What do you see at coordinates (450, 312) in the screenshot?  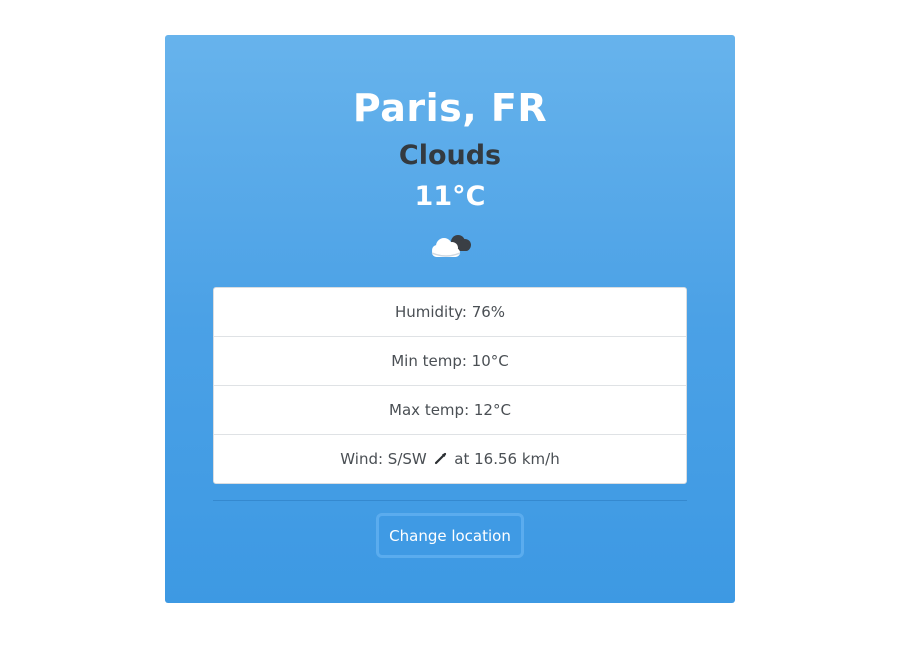 I see `humidity-row: Humidity: 76%` at bounding box center [450, 312].